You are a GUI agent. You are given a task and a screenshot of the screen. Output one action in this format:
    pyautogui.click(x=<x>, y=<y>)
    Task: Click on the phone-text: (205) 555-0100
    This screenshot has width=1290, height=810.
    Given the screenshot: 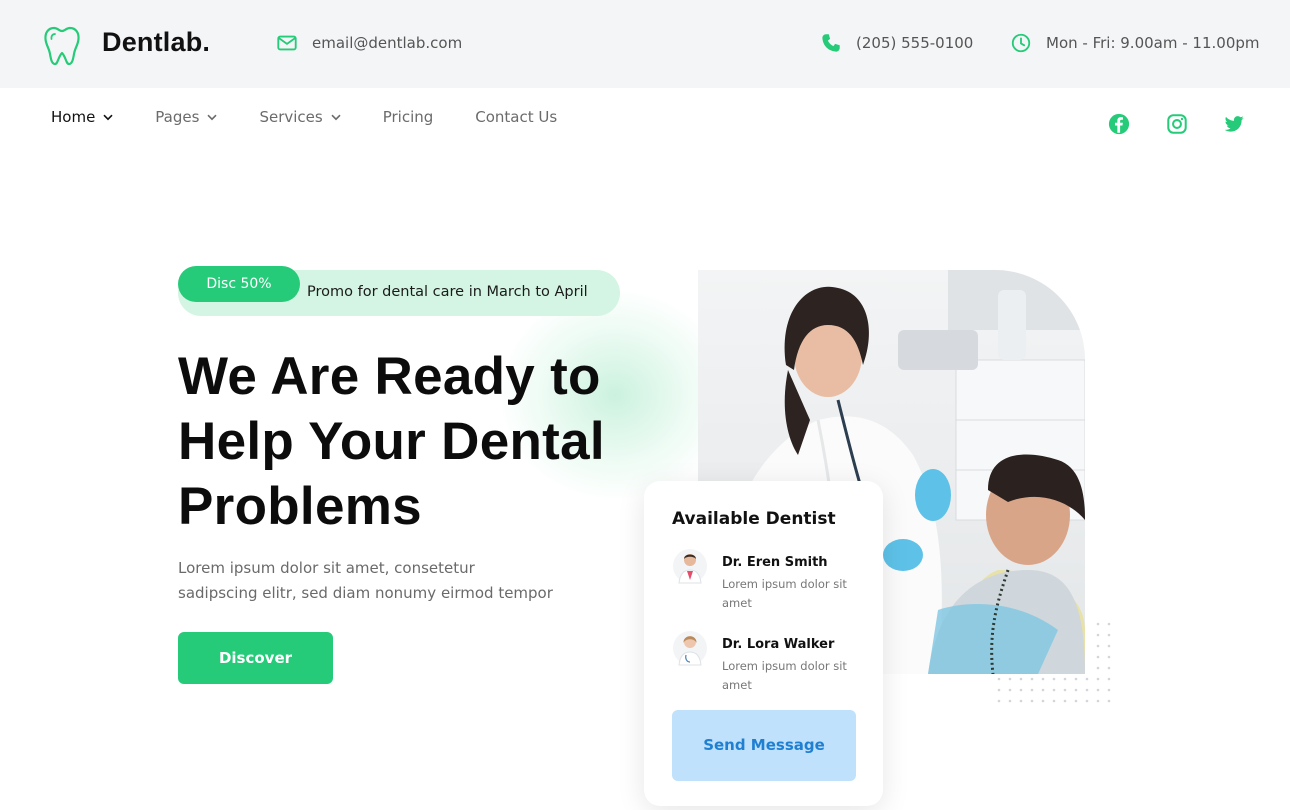 What is the action you would take?
    pyautogui.click(x=915, y=43)
    